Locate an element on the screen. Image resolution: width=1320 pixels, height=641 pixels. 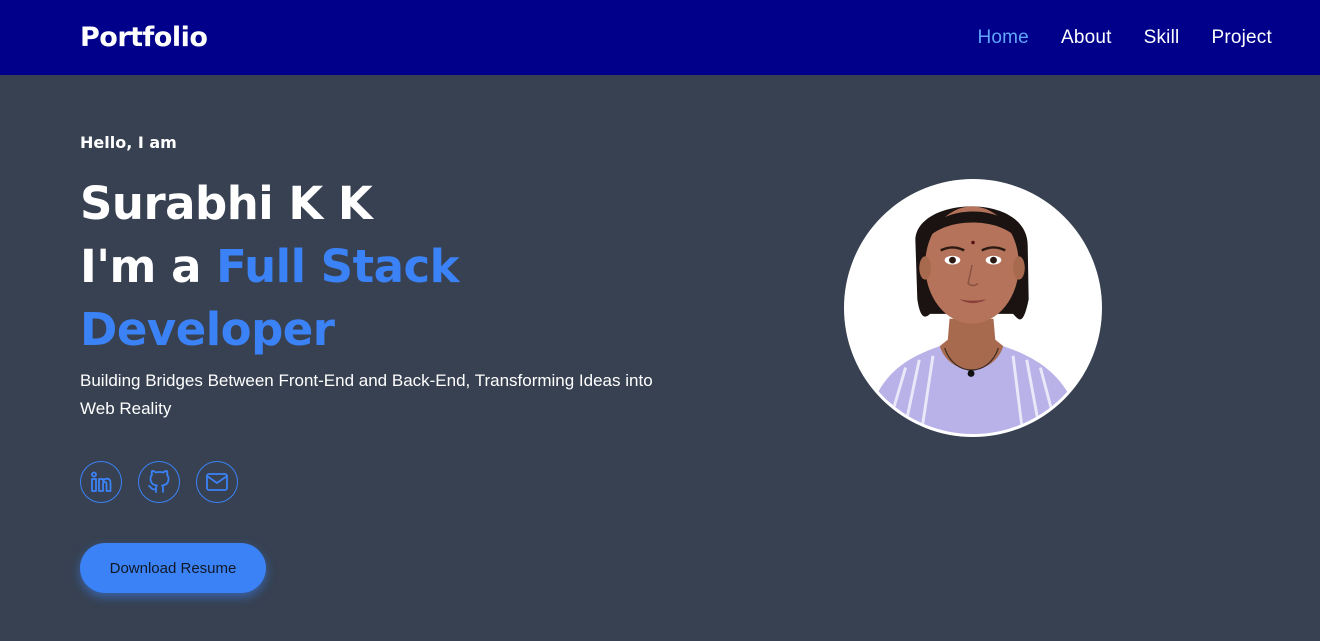
role-prefix: I'm a is located at coordinates (148, 266).